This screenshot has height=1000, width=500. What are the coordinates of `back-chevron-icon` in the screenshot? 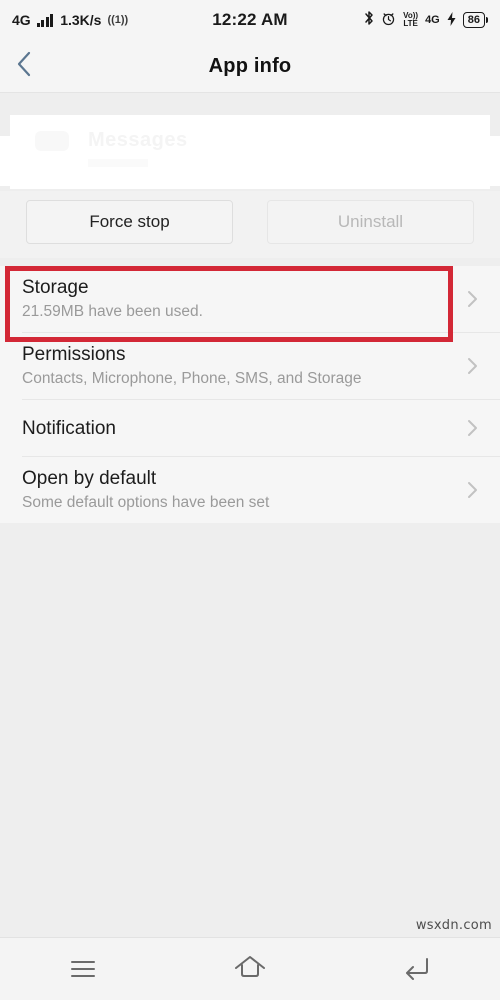 It's located at (24, 66).